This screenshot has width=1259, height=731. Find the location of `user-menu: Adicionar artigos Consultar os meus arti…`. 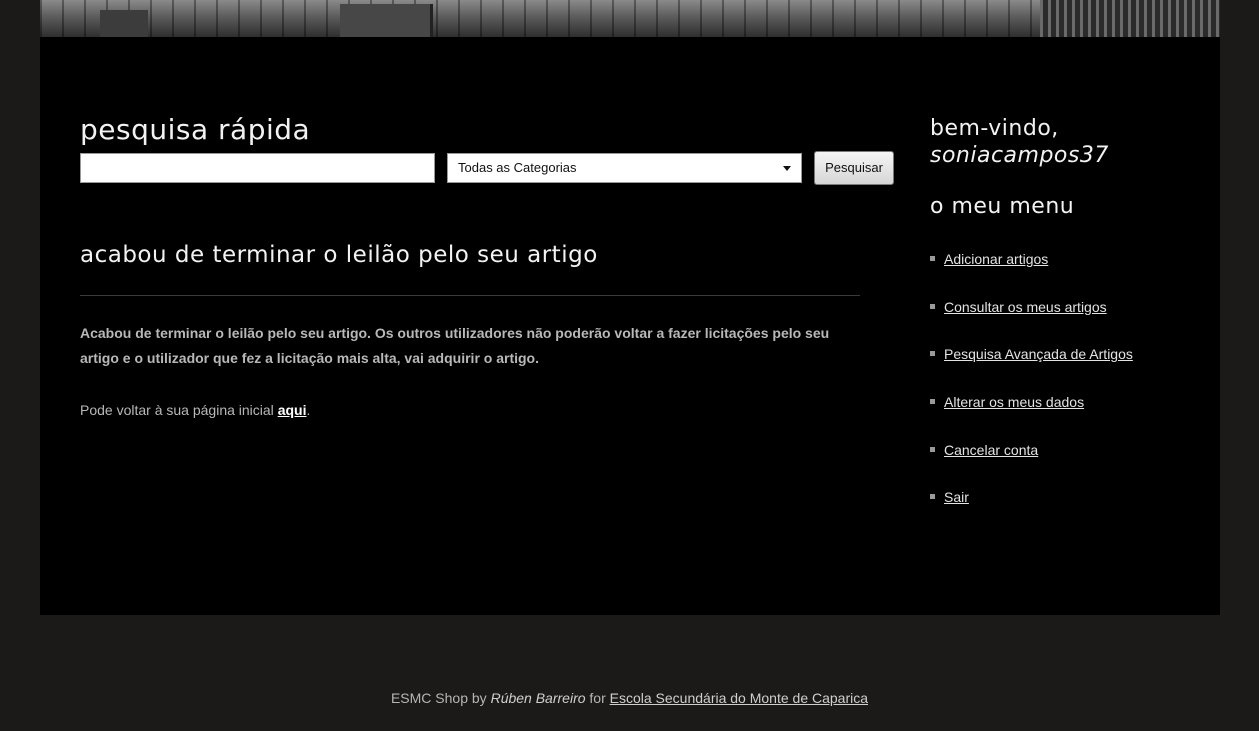

user-menu: Adicionar artigos Consultar os meus arti… is located at coordinates (1031, 392).